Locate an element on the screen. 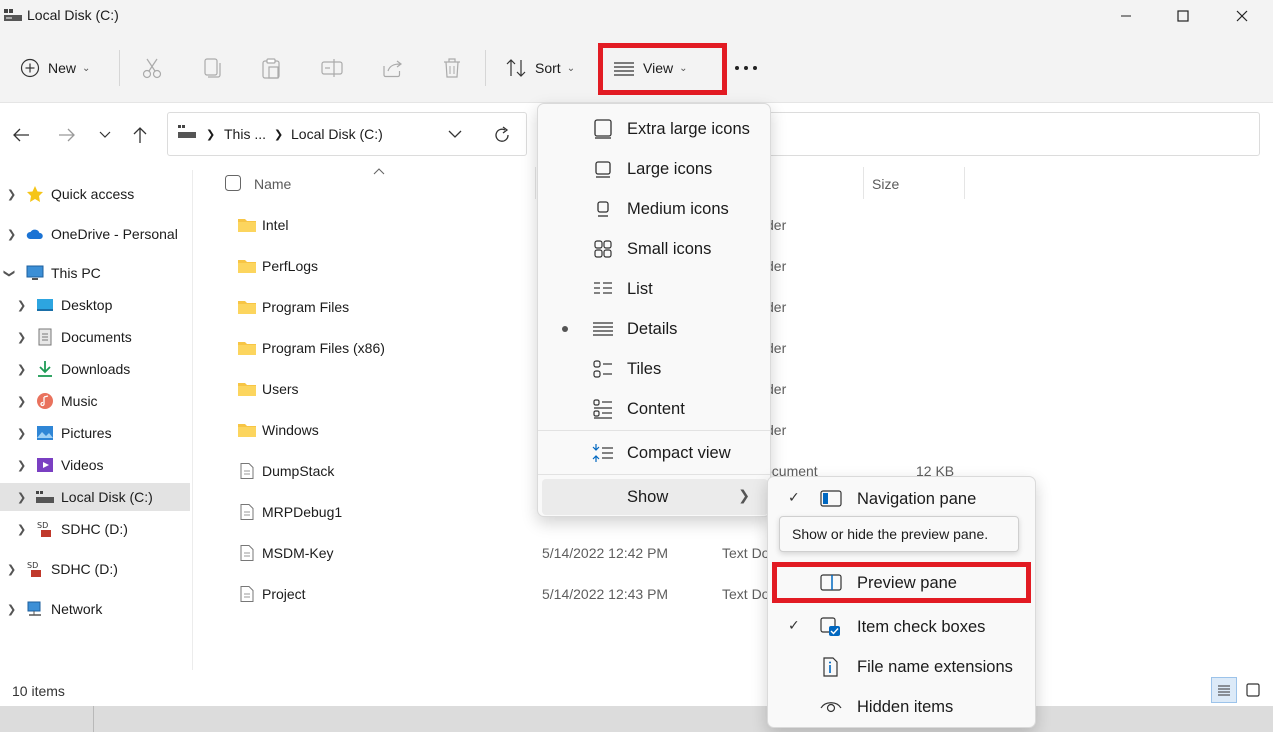 This screenshot has width=1273, height=732. minimize-button is located at coordinates (1126, 16).